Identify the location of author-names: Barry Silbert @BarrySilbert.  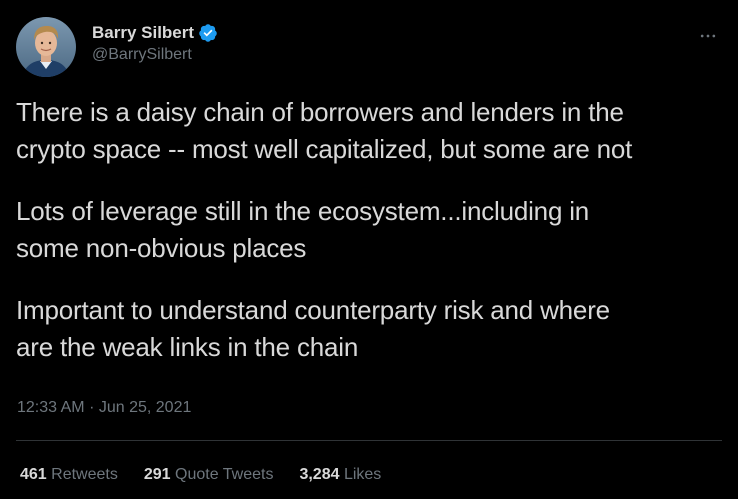
(155, 43).